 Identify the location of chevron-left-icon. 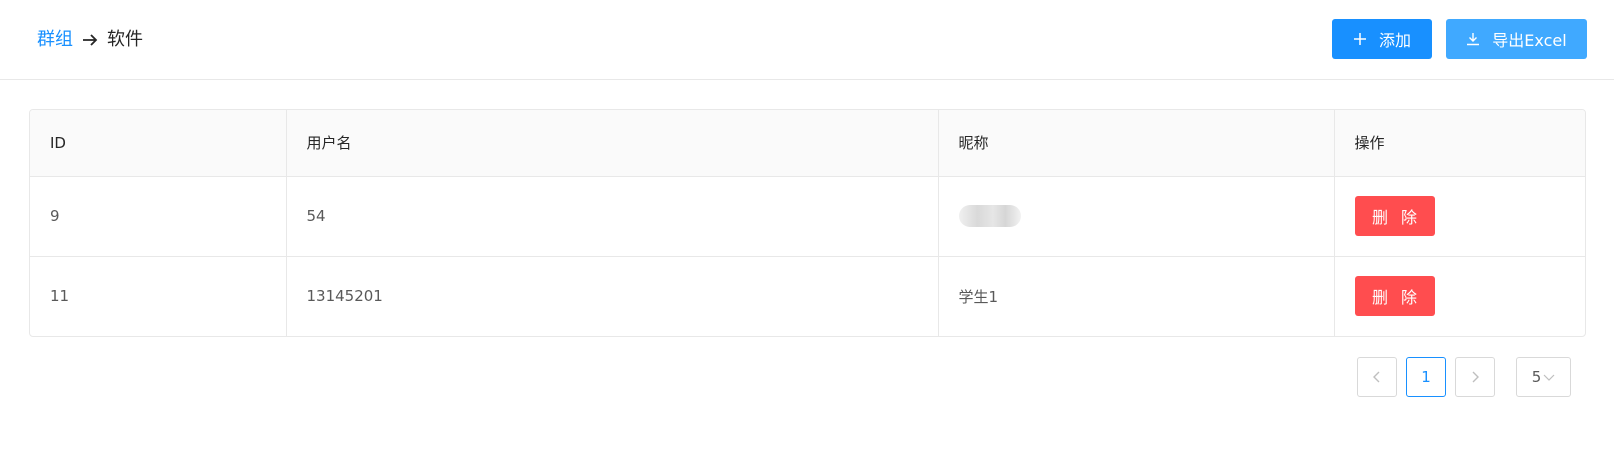
(1376, 377).